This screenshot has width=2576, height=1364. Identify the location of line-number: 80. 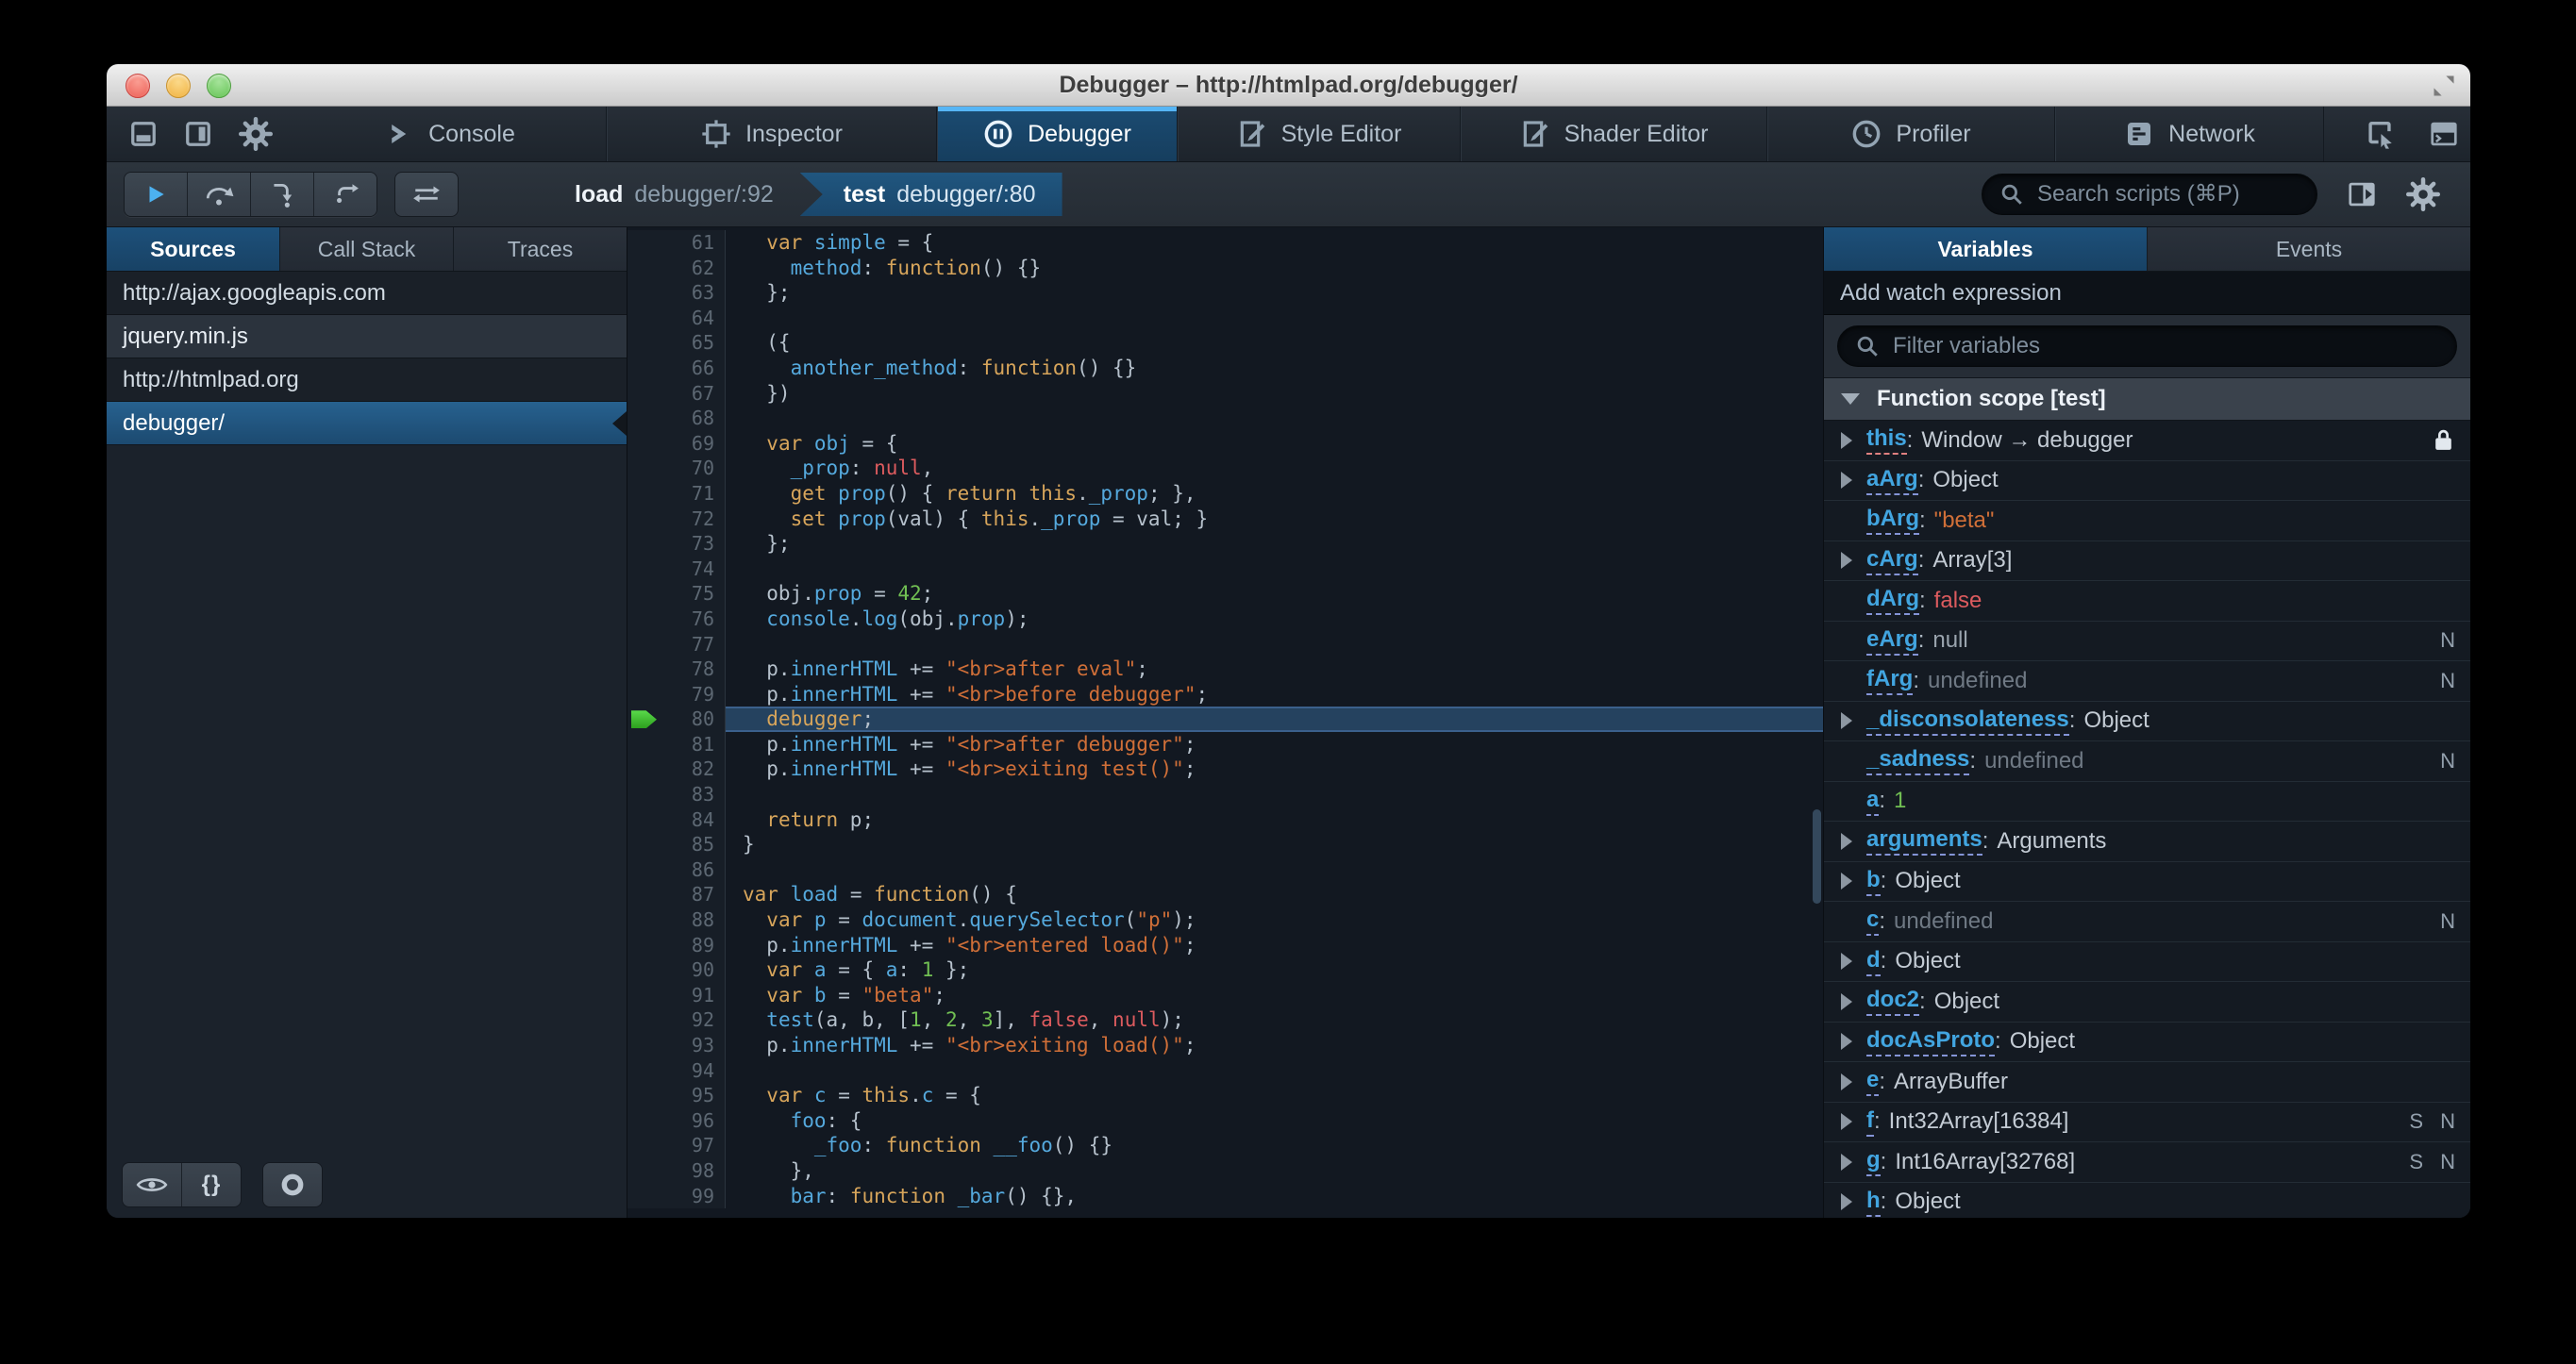
(693, 719).